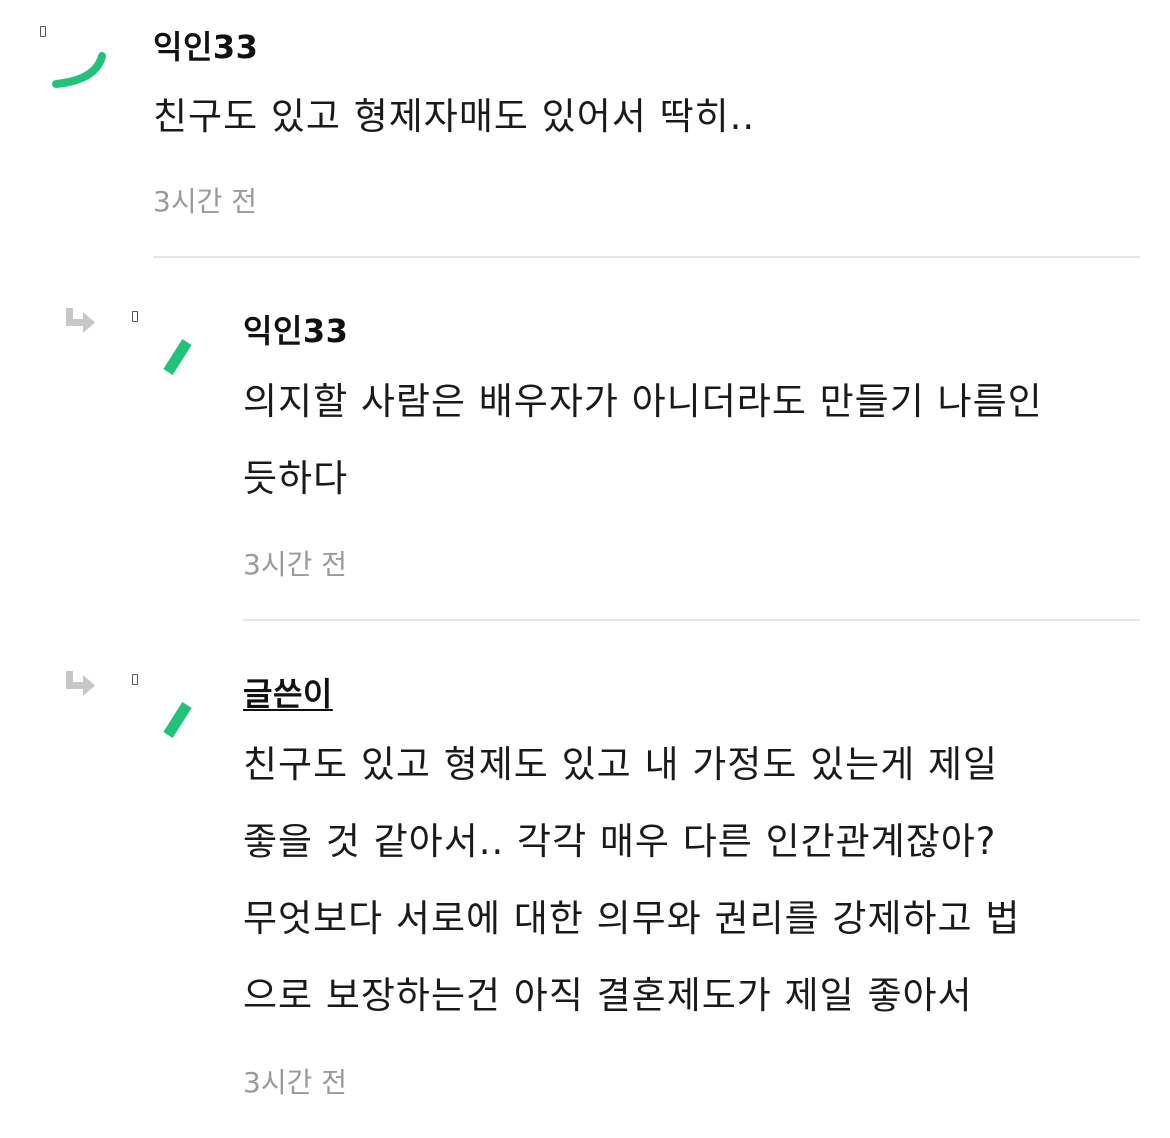 The width and height of the screenshot is (1170, 1138). What do you see at coordinates (454, 116) in the screenshot?
I see `comment-text: 친구도 있고 형제자매도 있어서 딱히..` at bounding box center [454, 116].